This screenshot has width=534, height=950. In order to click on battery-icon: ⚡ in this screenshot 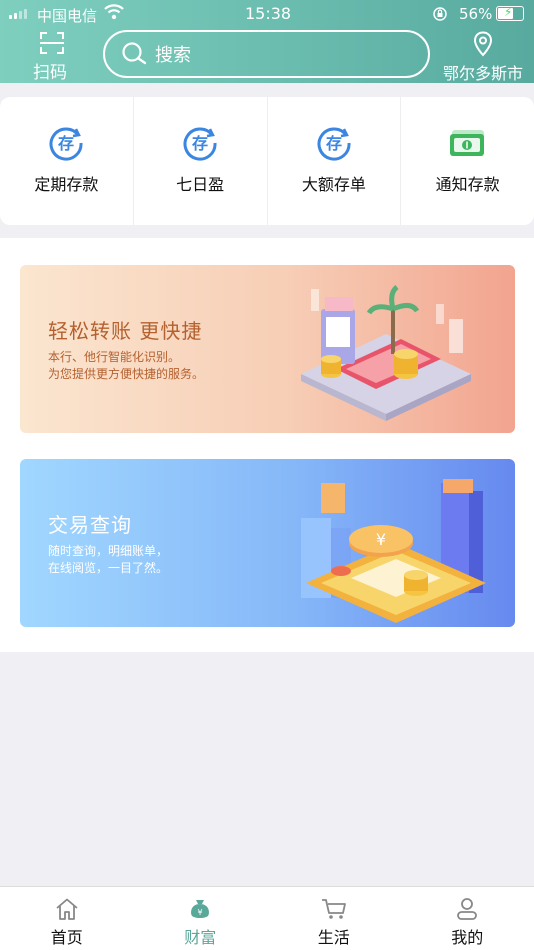, I will do `click(510, 13)`.